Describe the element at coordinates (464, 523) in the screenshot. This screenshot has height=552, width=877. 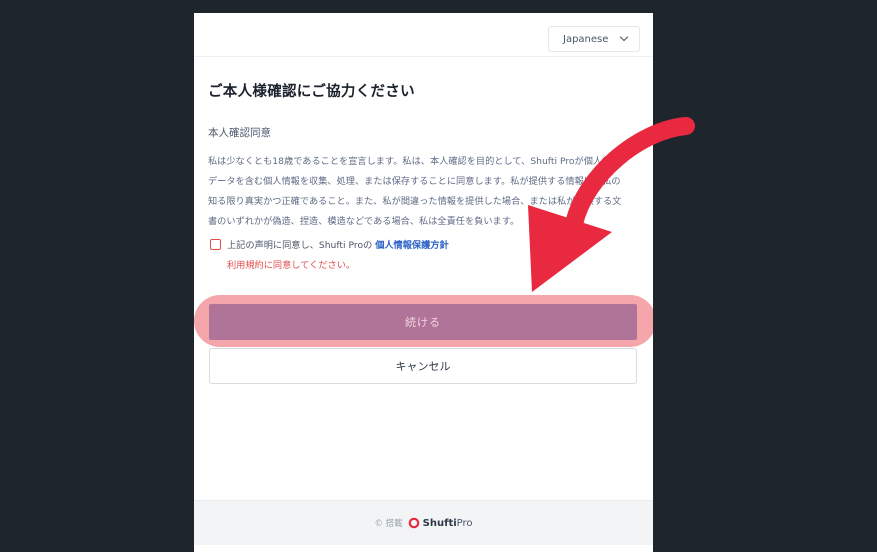
I see `logo-light-text: Pro` at that location.